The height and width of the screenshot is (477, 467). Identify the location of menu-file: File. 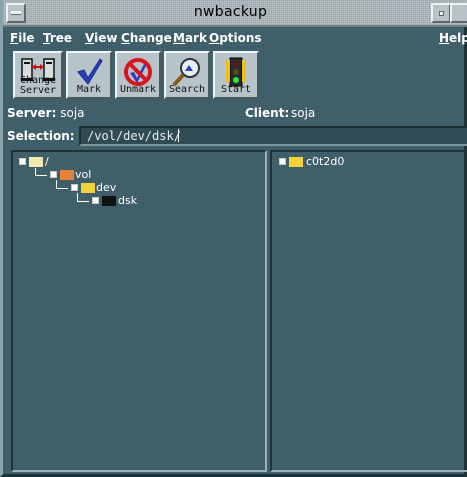
(22, 38).